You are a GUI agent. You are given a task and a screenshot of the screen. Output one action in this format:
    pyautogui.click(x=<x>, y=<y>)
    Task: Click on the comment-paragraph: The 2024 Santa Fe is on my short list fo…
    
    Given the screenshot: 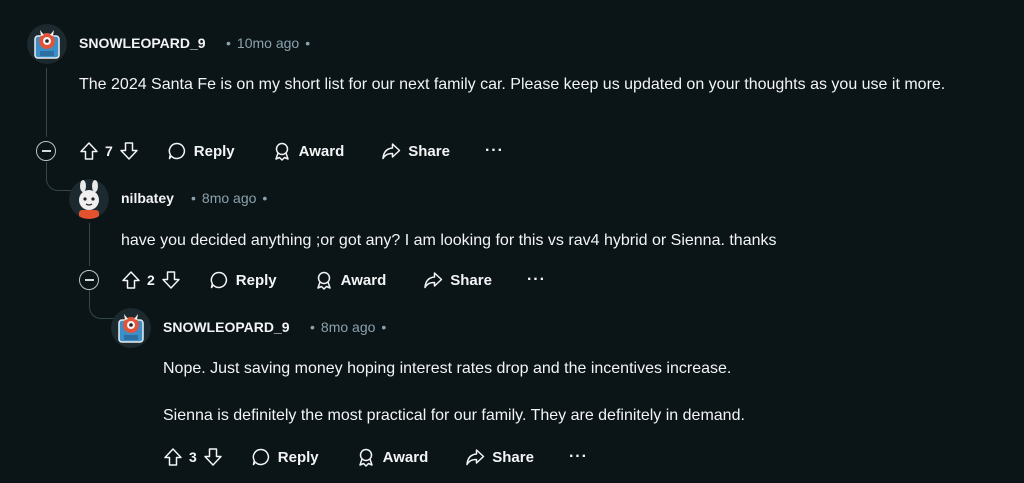 What is the action you would take?
    pyautogui.click(x=512, y=84)
    